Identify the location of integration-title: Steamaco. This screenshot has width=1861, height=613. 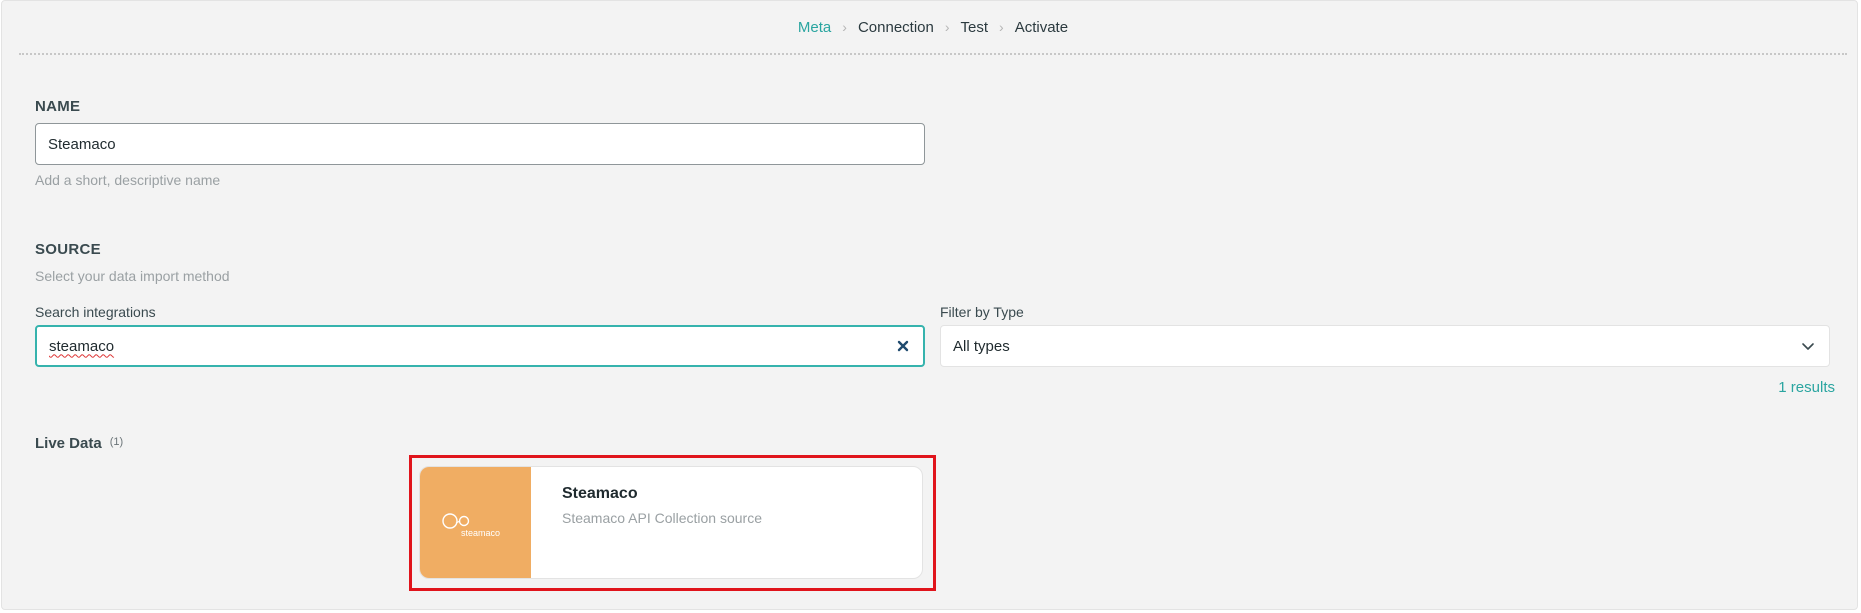
(600, 493).